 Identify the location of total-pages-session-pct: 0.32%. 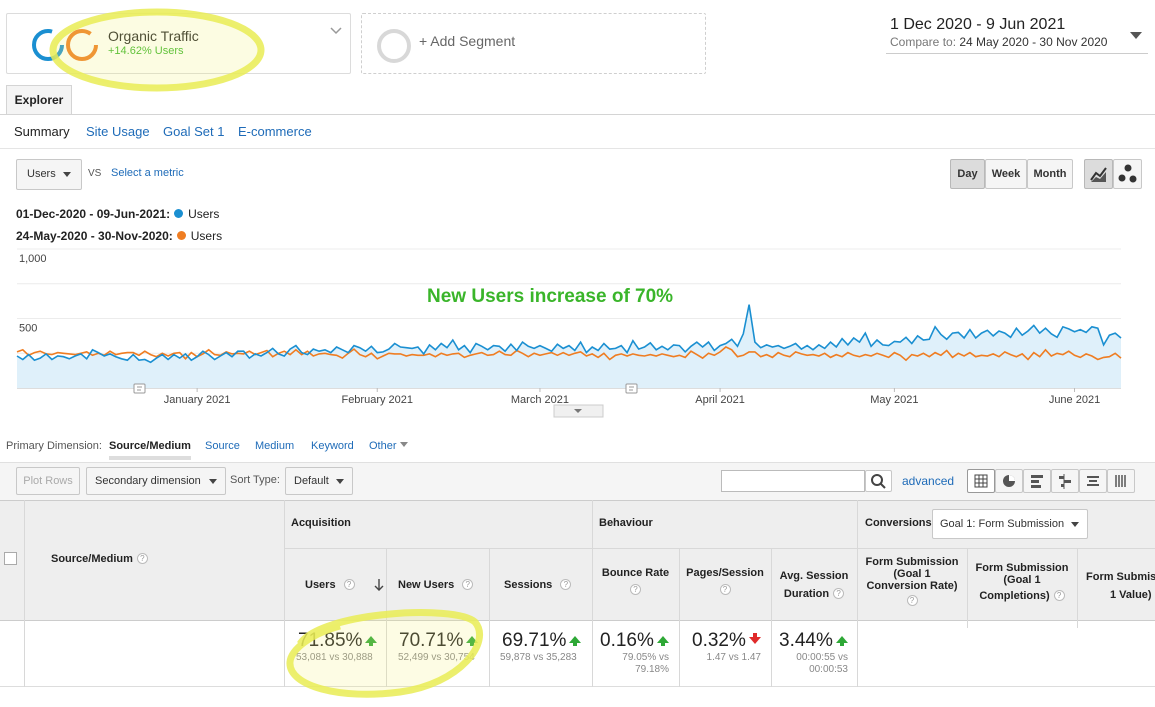
(719, 640).